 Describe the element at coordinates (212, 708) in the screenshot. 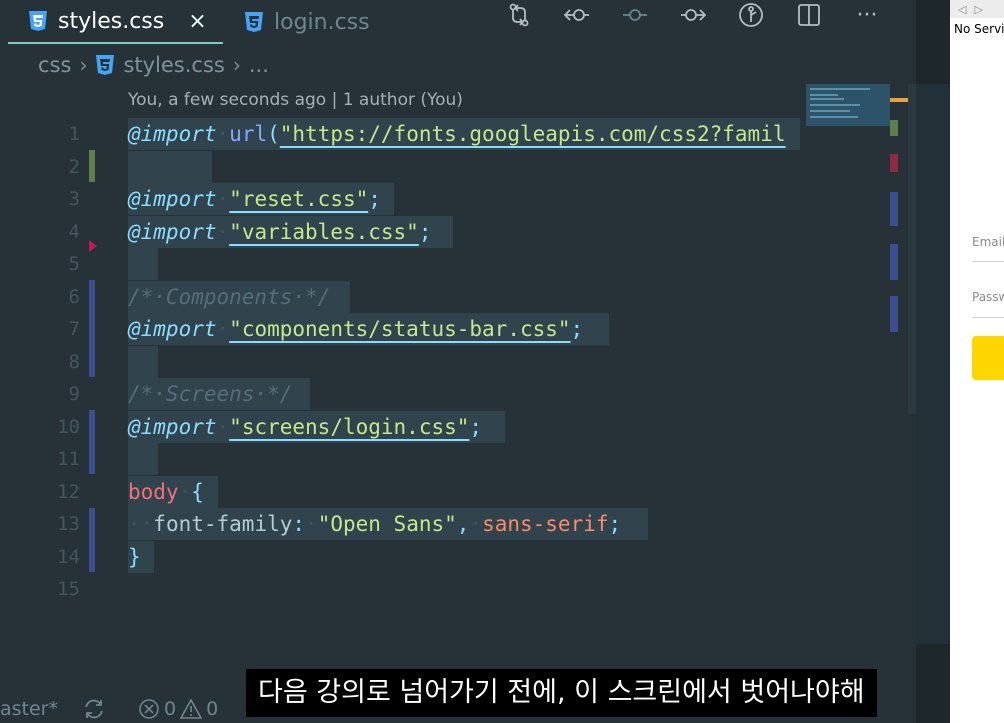

I see `warning-count: 0` at that location.